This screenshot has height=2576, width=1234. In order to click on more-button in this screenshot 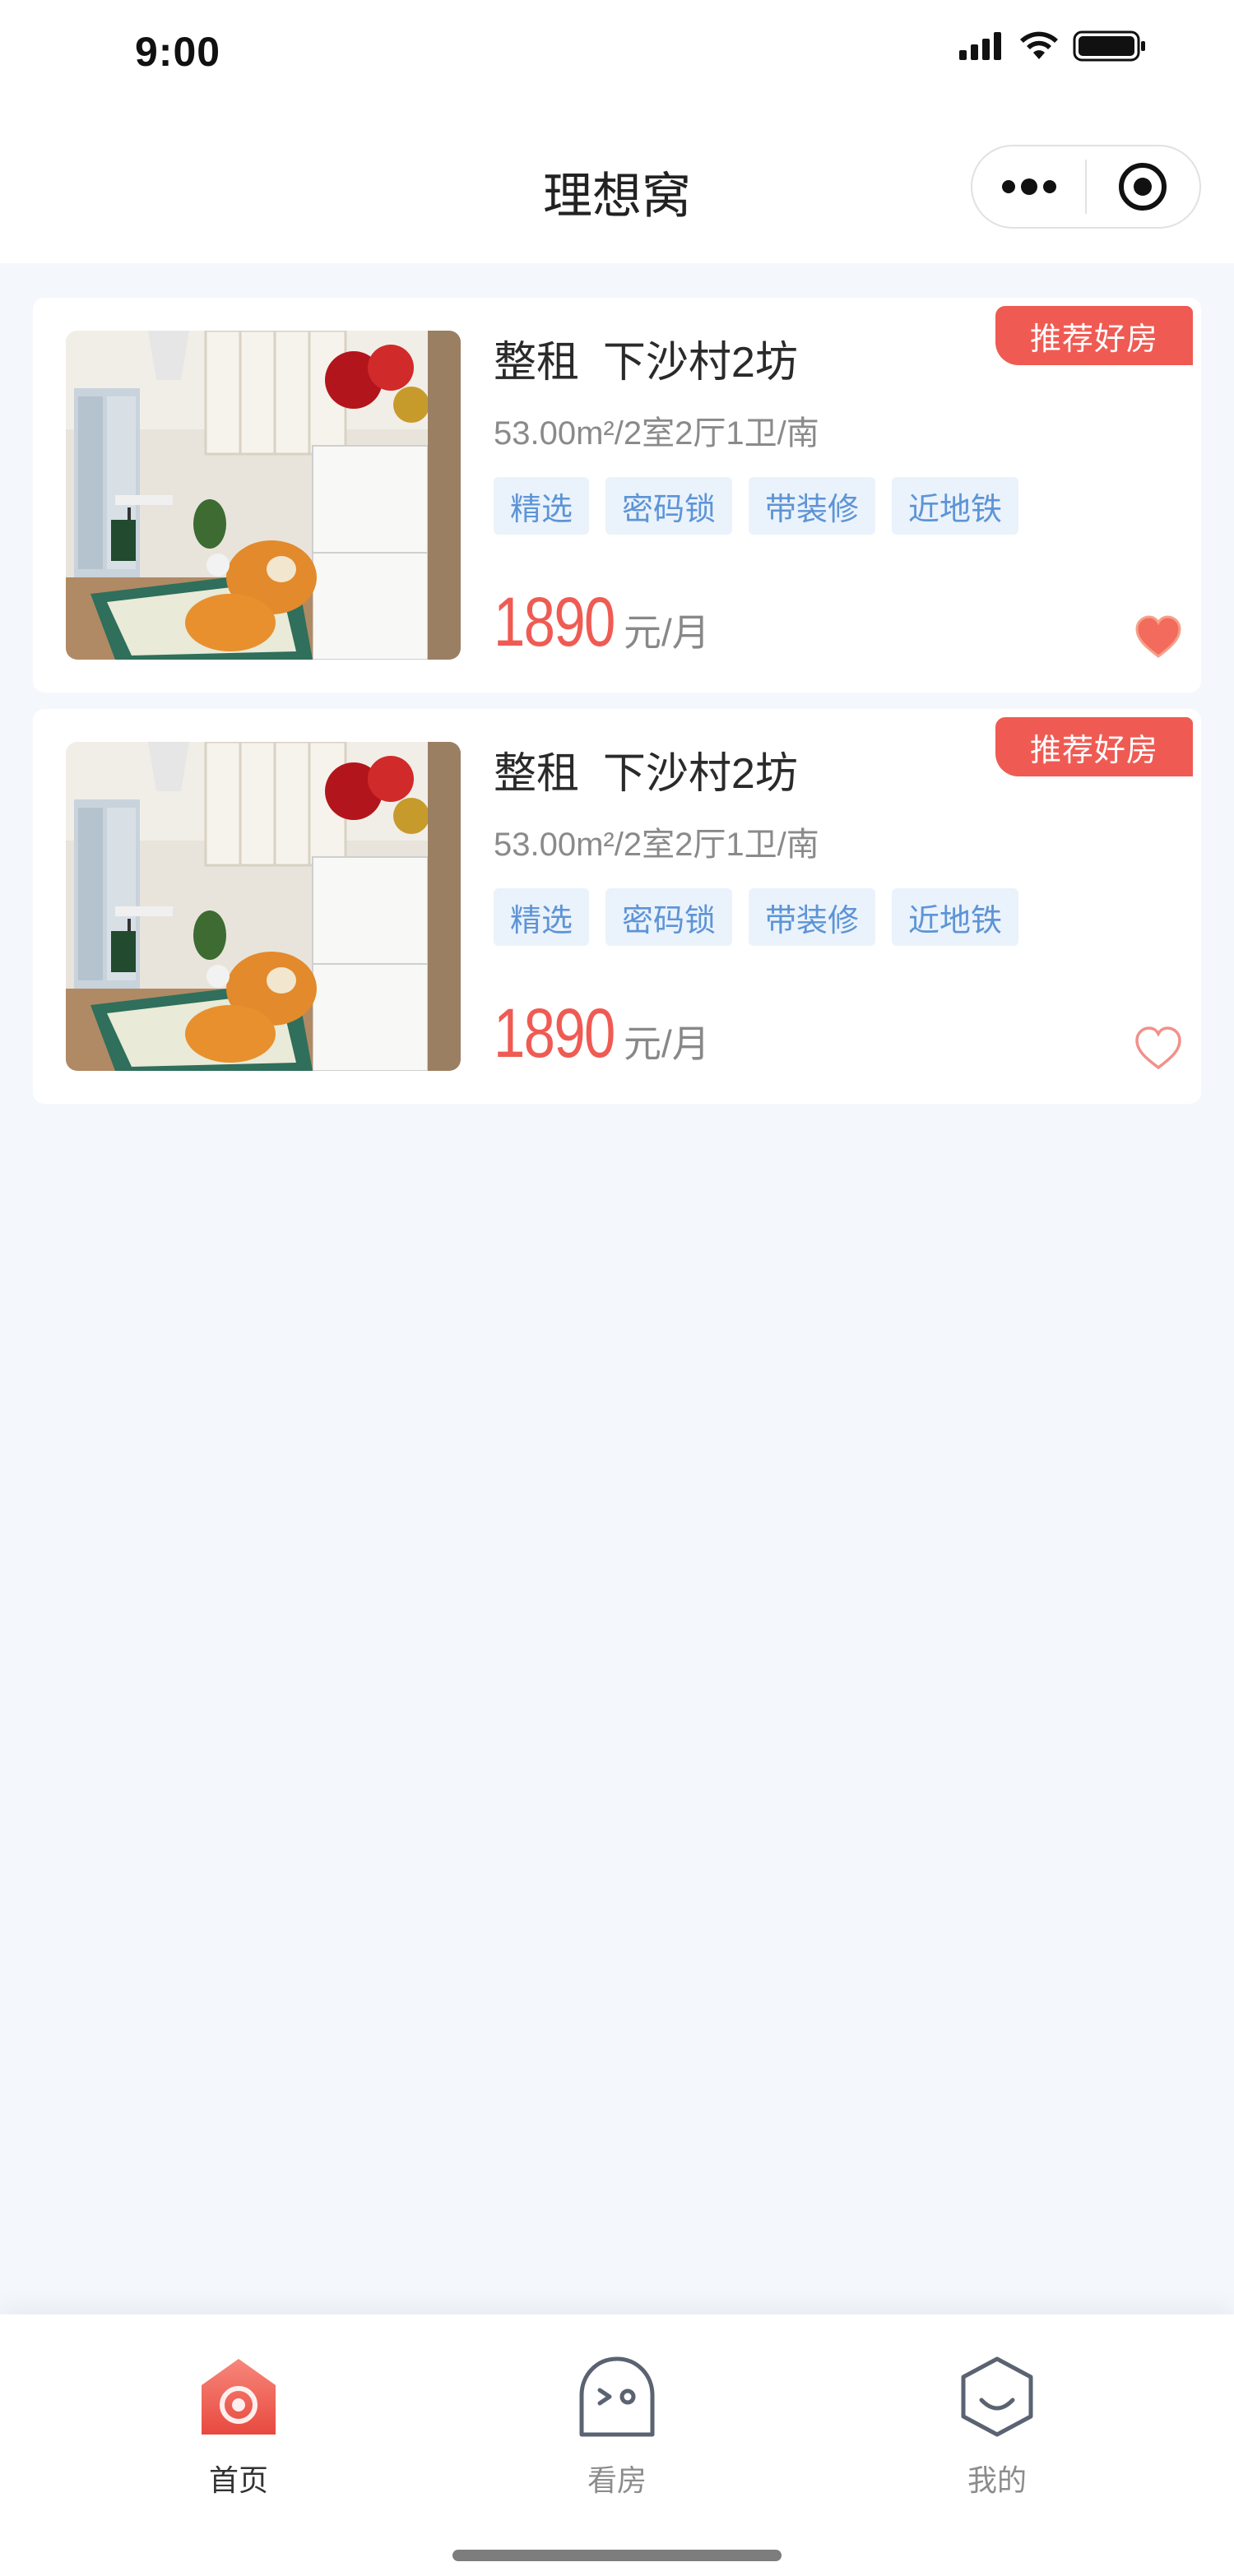, I will do `click(1028, 187)`.